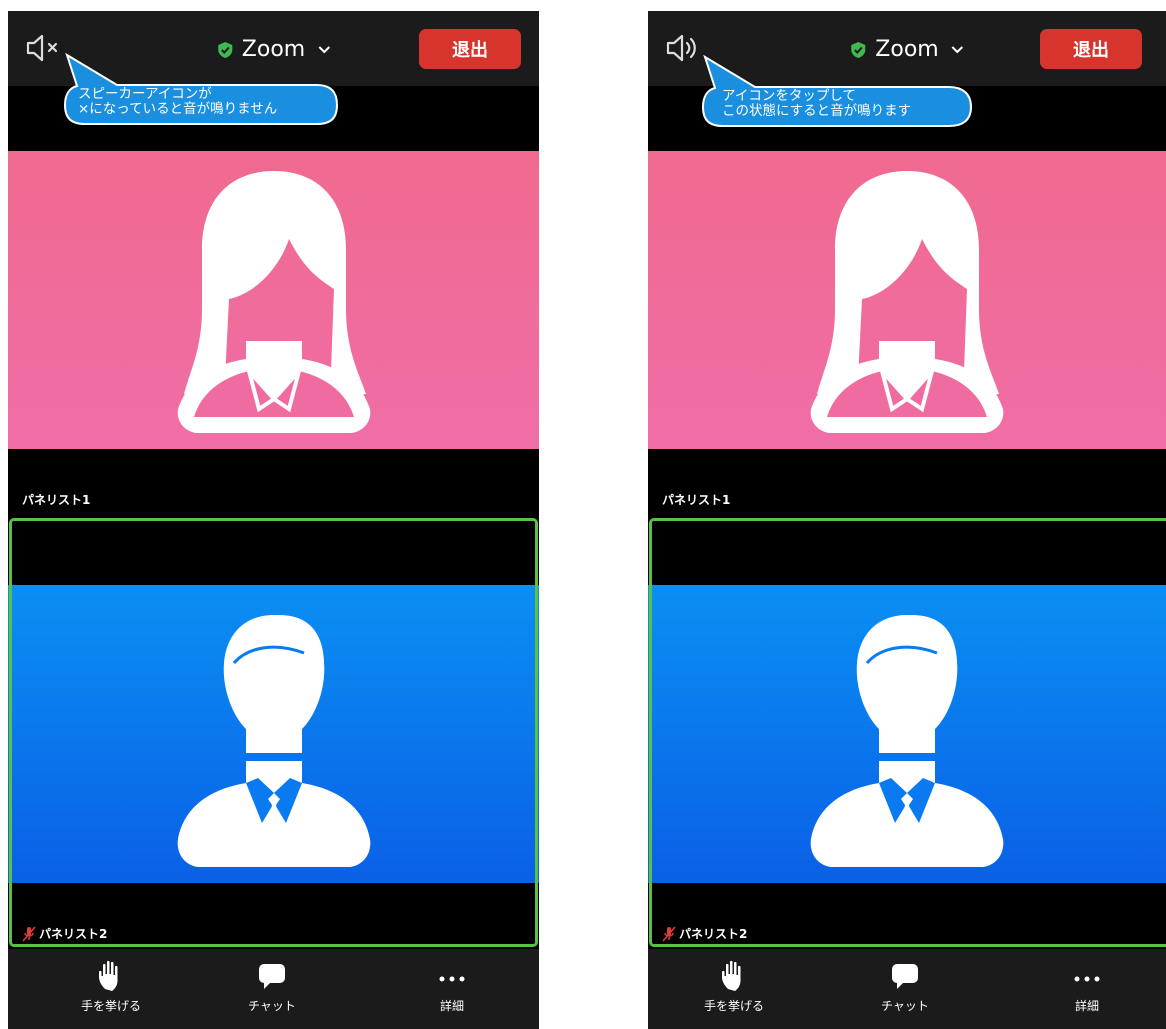 Image resolution: width=1166 pixels, height=1029 pixels. What do you see at coordinates (789, 96) in the screenshot?
I see `callout-line: アイコンをタップして` at bounding box center [789, 96].